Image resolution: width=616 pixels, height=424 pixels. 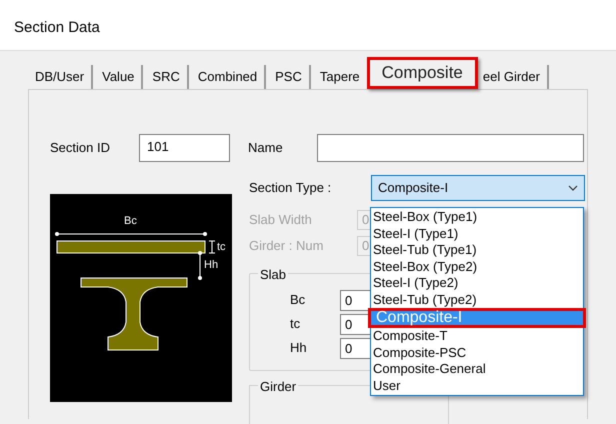 What do you see at coordinates (298, 300) in the screenshot?
I see `field-label: Bc` at bounding box center [298, 300].